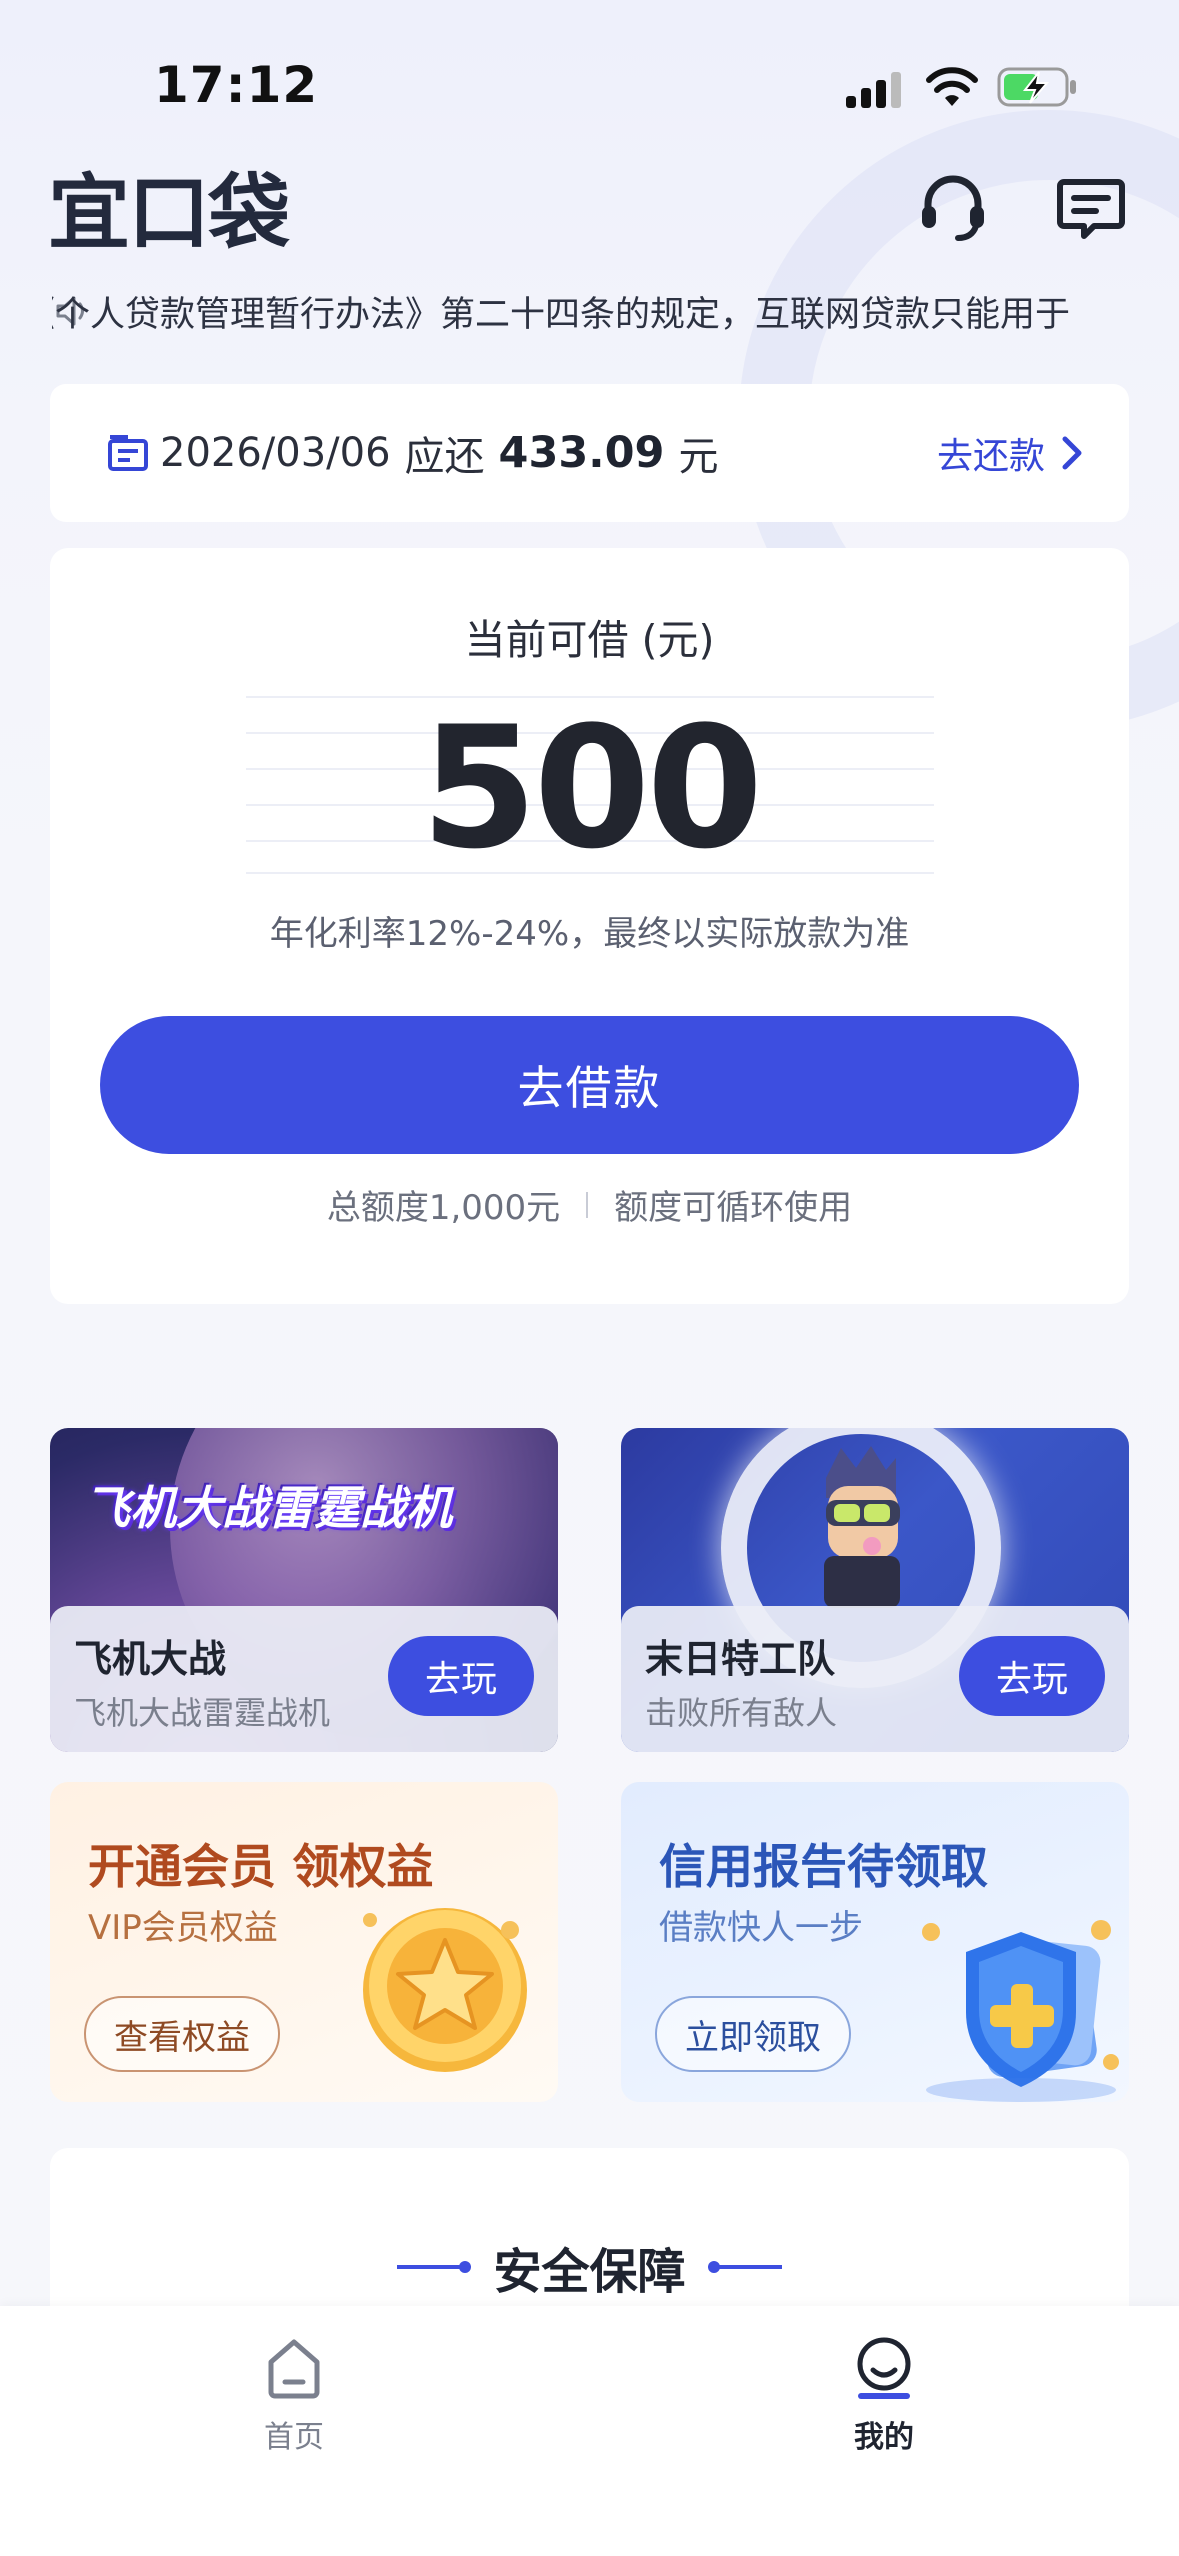 This screenshot has width=1179, height=2556. Describe the element at coordinates (875, 1679) in the screenshot. I see `game-info: 末日特工队 击败所有敌人 去玩` at that location.